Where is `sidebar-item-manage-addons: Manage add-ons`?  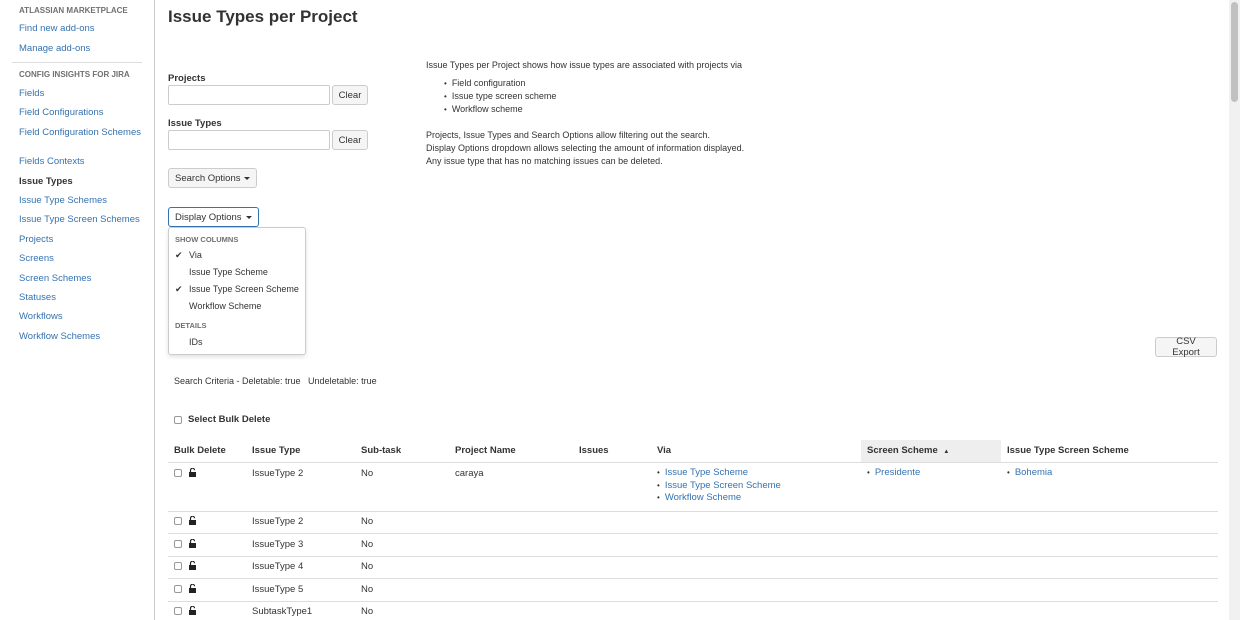 sidebar-item-manage-addons: Manage add-ons is located at coordinates (84, 49).